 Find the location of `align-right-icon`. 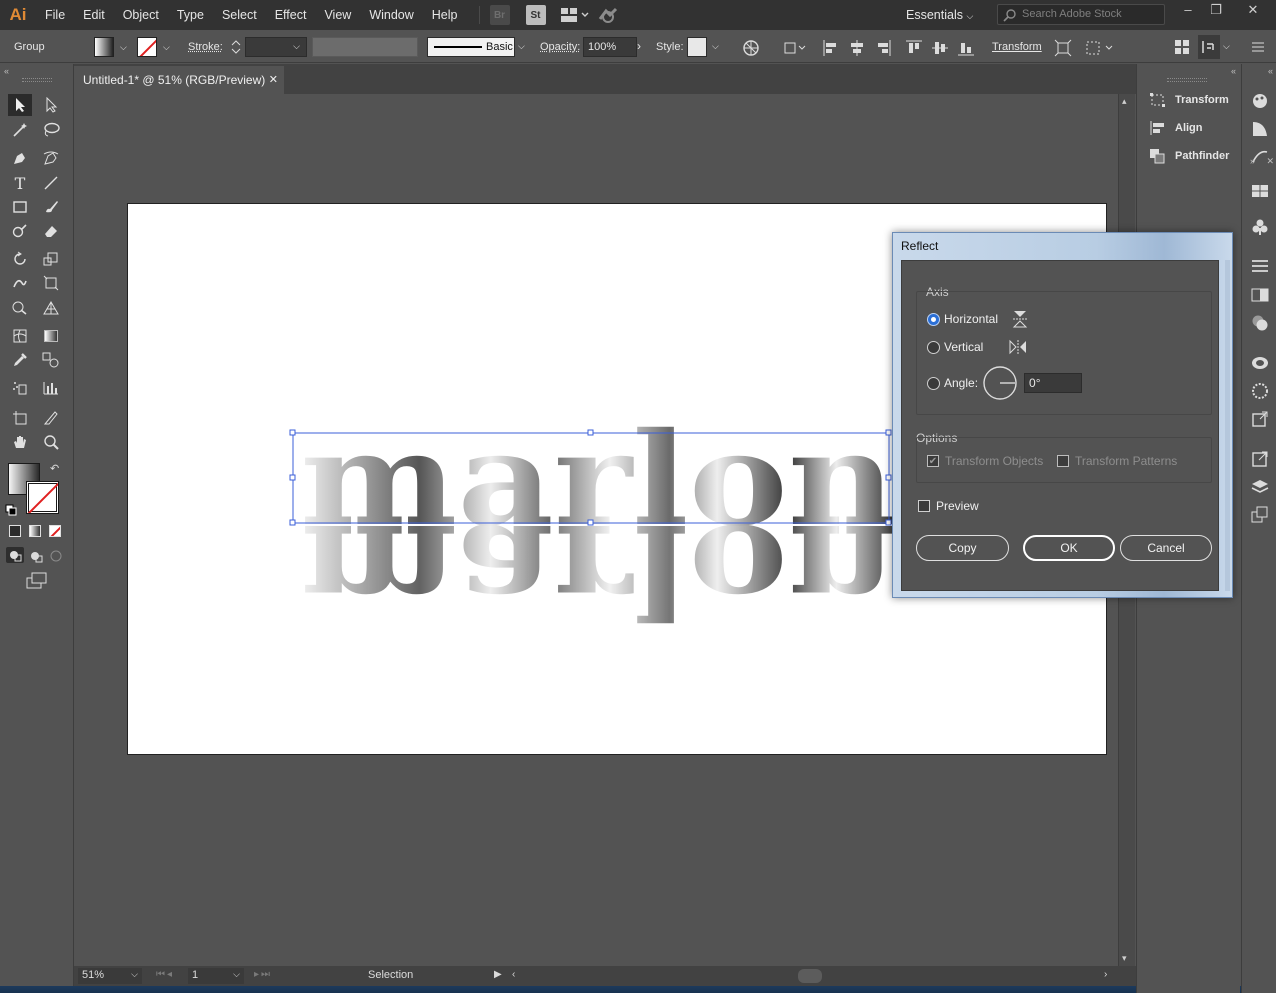

align-right-icon is located at coordinates (883, 49).